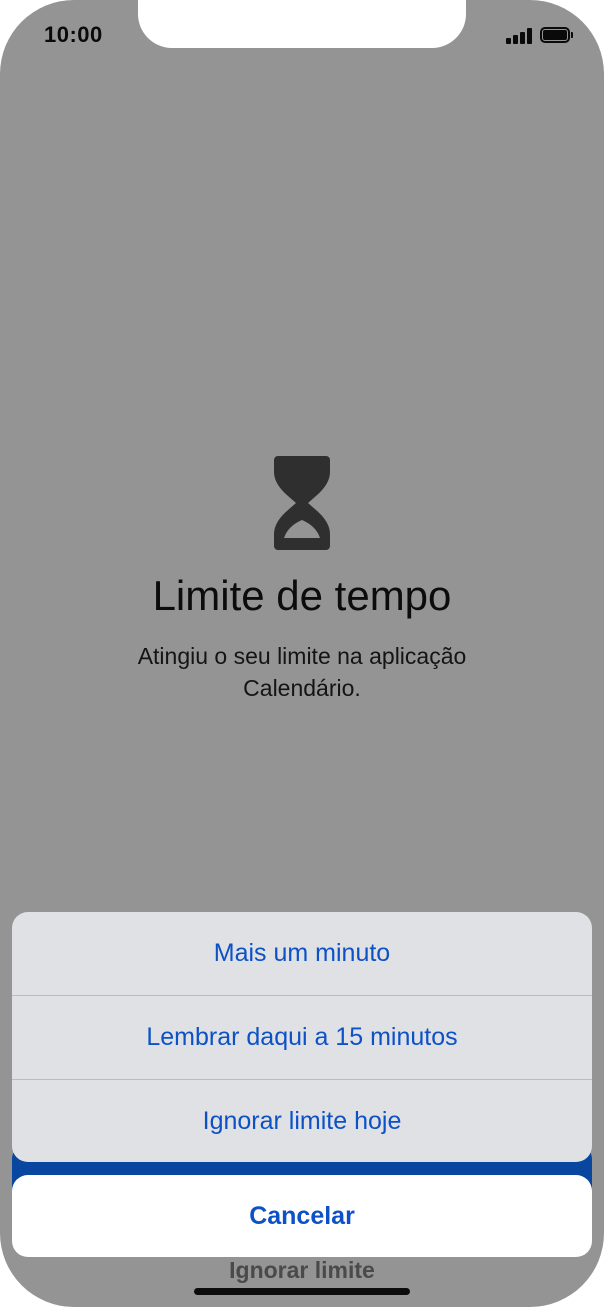 This screenshot has width=604, height=1307. Describe the element at coordinates (521, 36) in the screenshot. I see `cellular-signal-icon` at that location.